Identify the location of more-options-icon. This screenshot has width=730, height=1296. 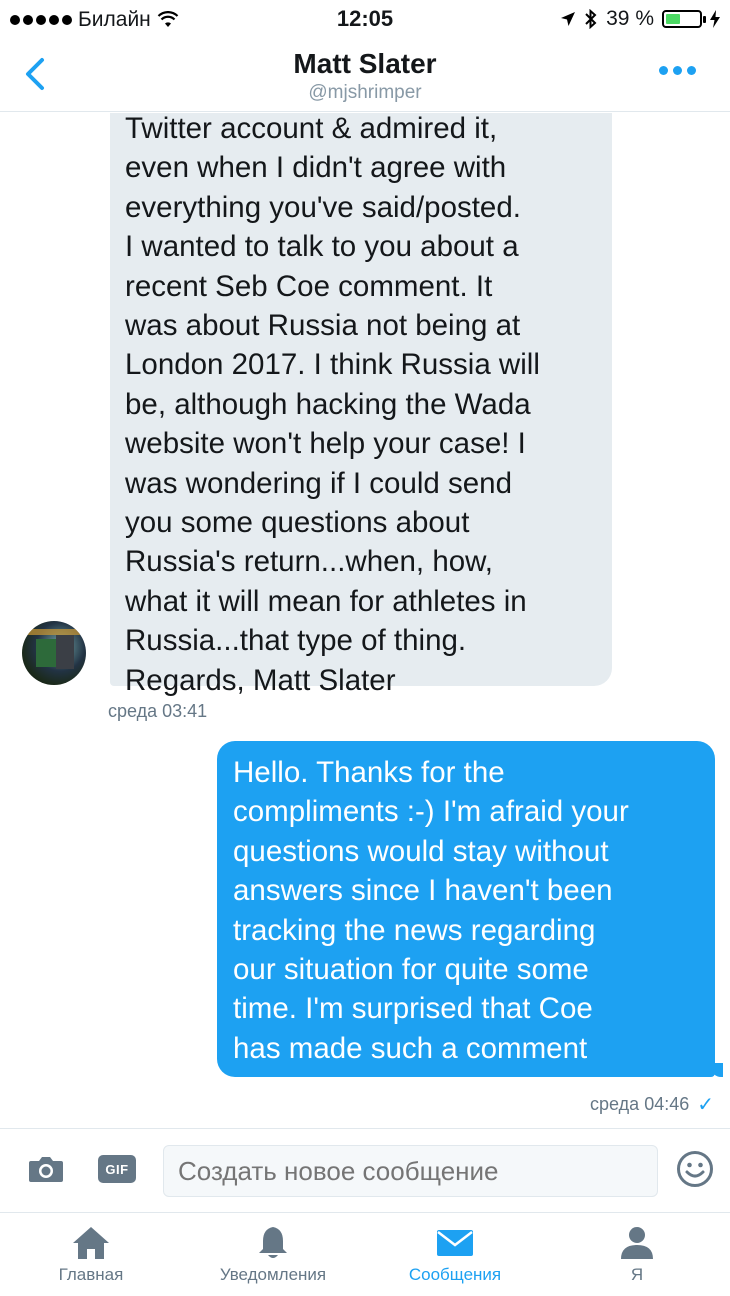
(677, 70).